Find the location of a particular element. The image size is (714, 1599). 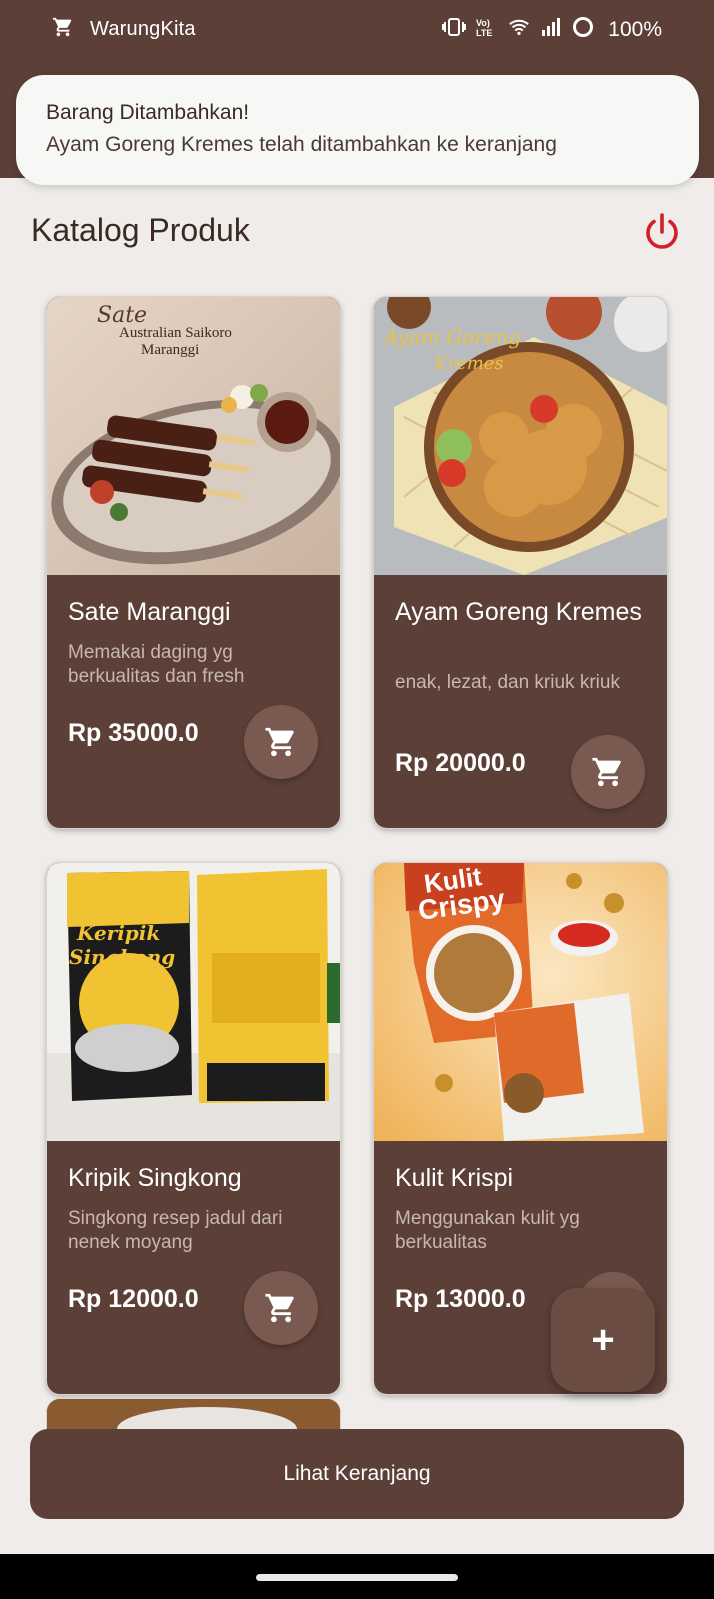

product-description: Menggunakan kulit yg berkualitas is located at coordinates (487, 1230).